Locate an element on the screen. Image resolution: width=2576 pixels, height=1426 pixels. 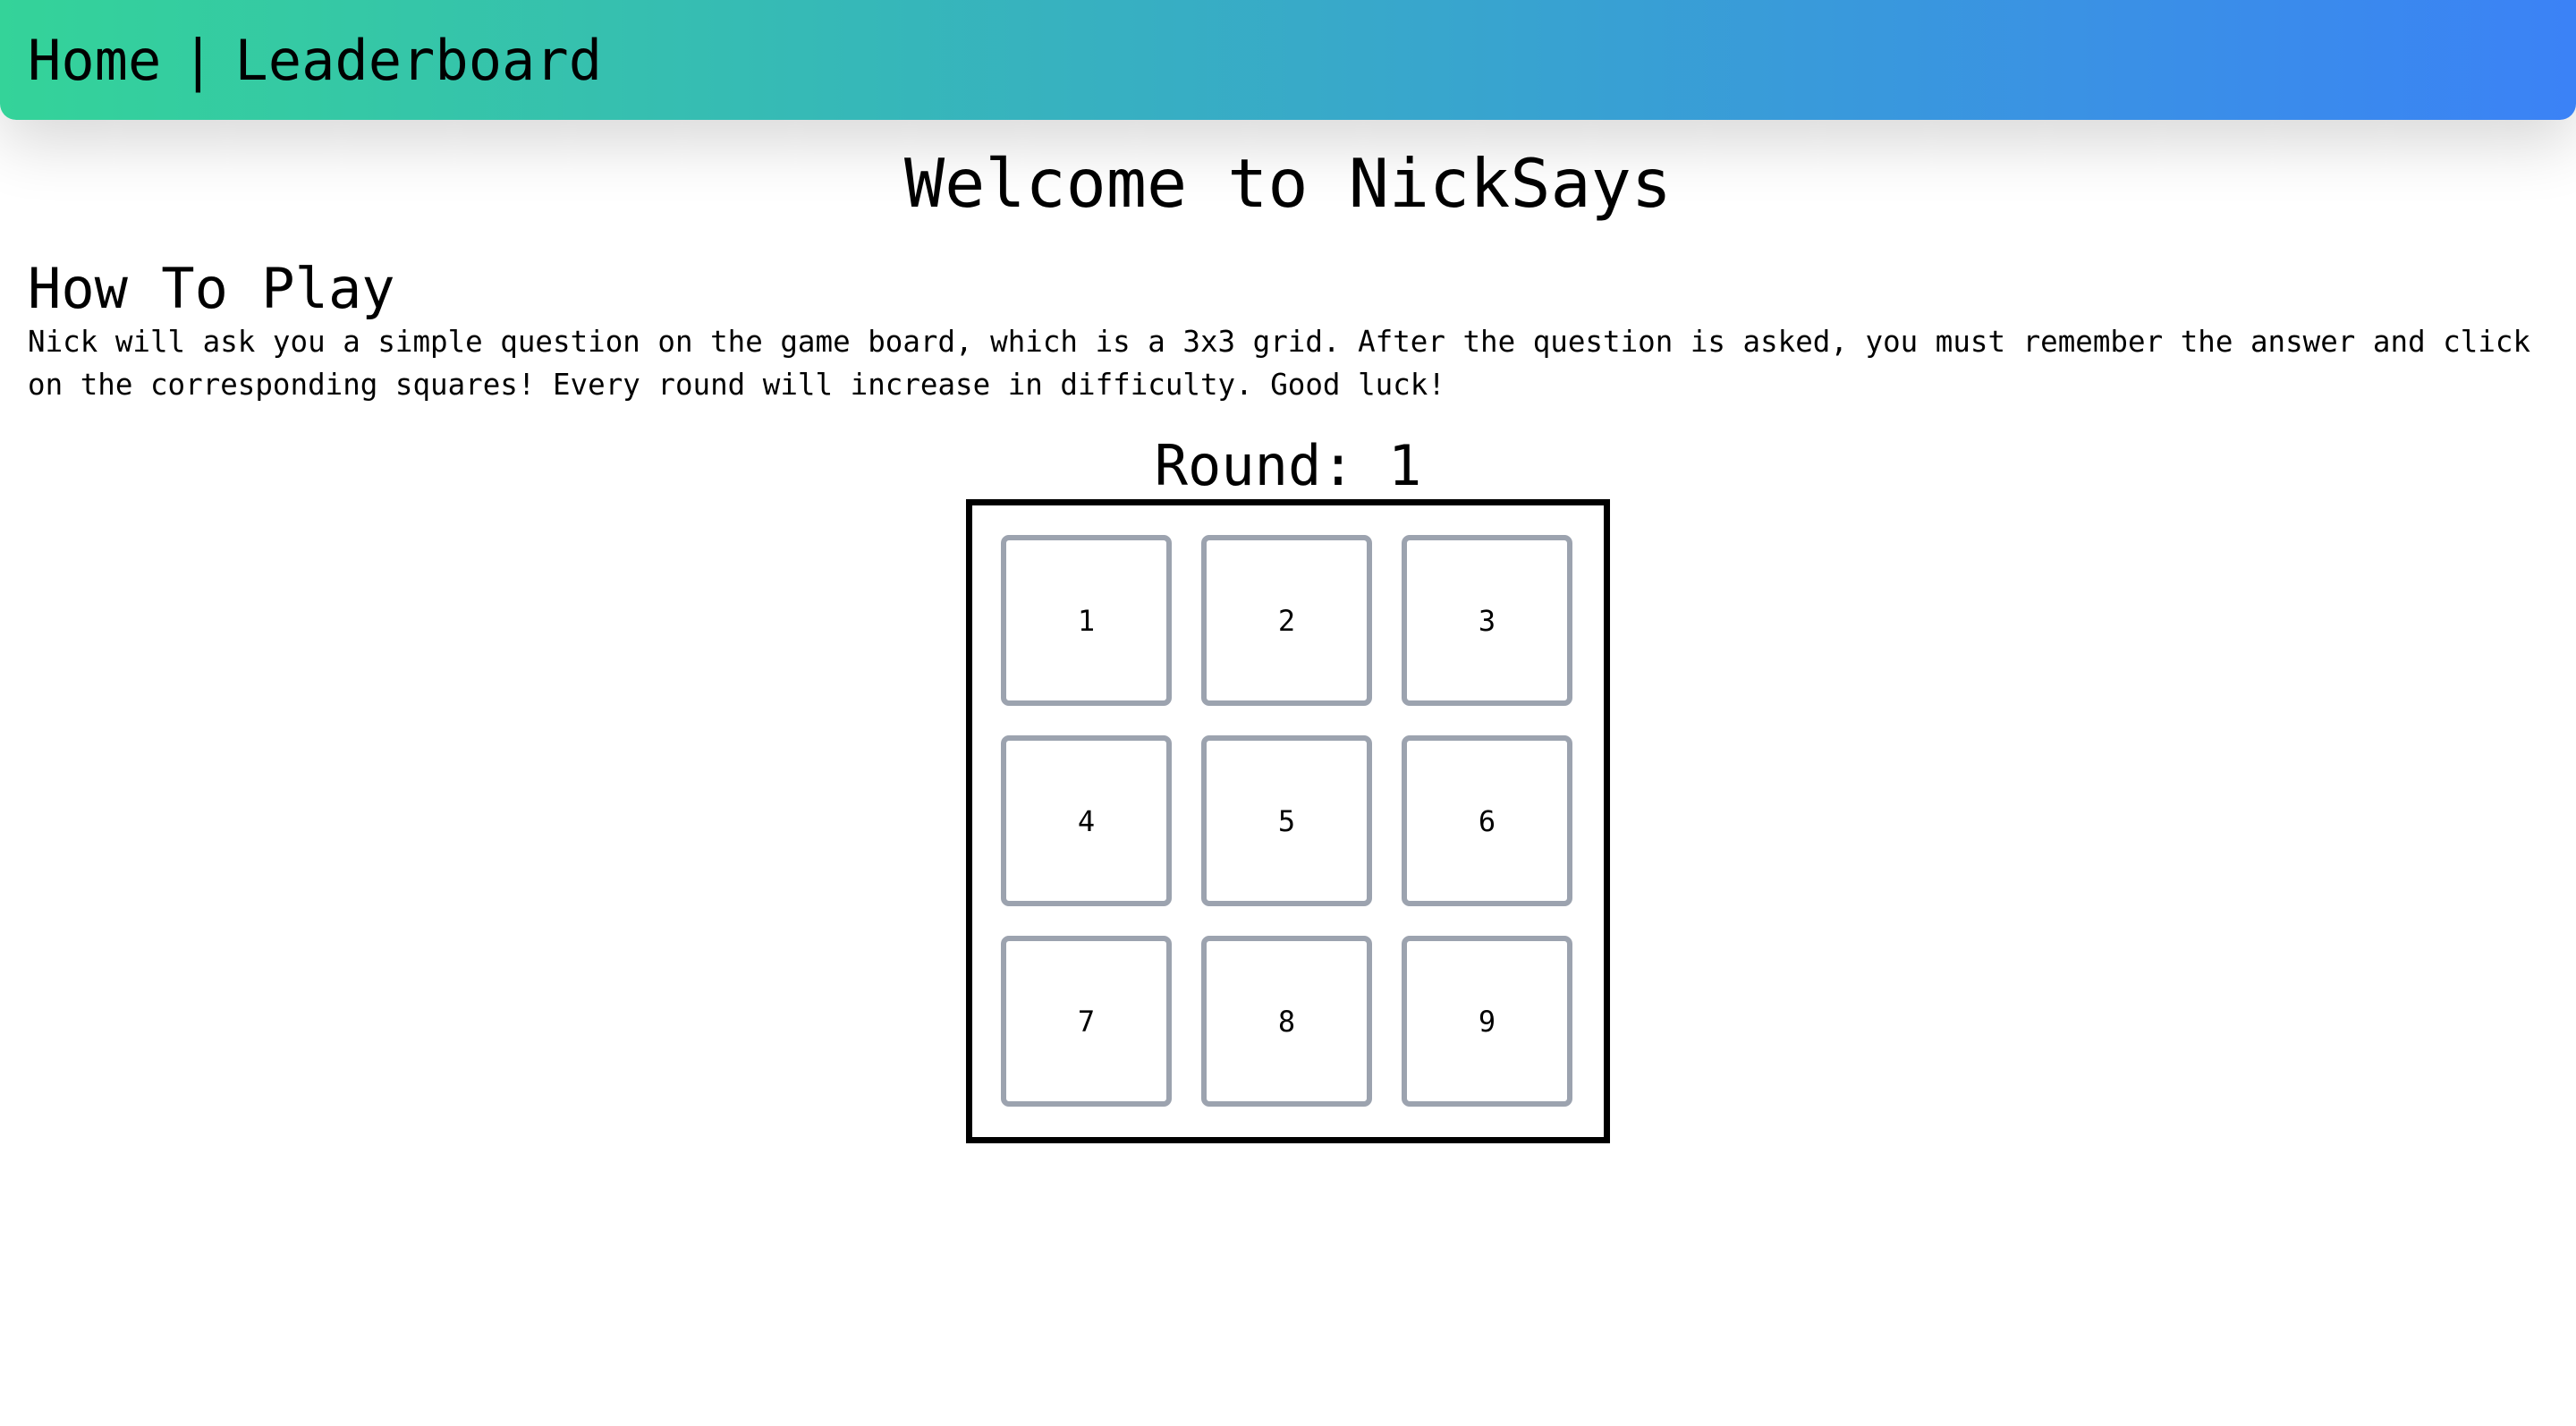
grid-square-8: 8 is located at coordinates (1286, 1022).